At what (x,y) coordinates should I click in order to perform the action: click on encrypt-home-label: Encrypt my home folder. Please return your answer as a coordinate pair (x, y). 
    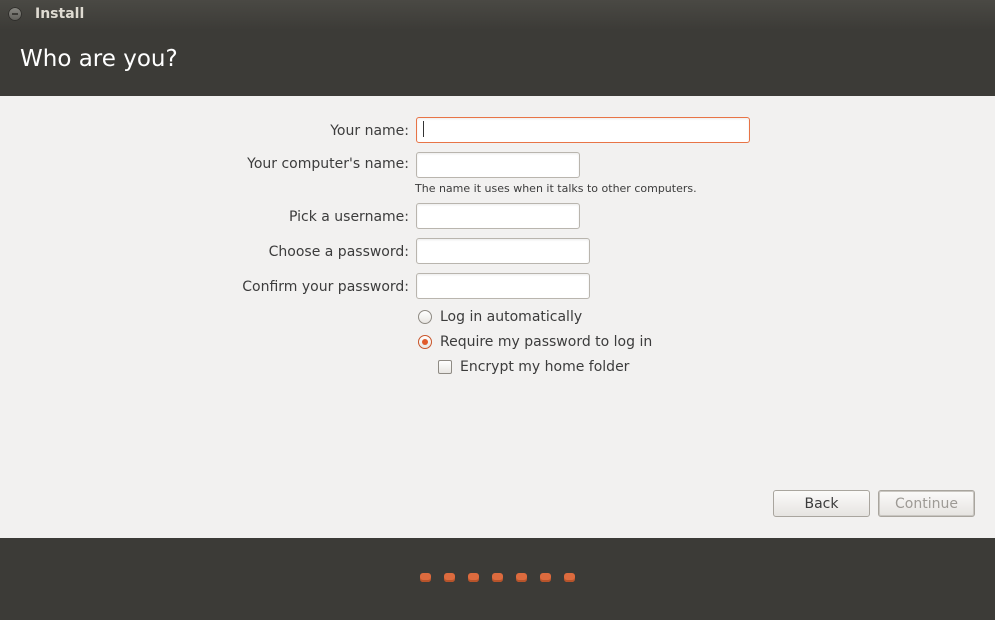
    Looking at the image, I should click on (545, 367).